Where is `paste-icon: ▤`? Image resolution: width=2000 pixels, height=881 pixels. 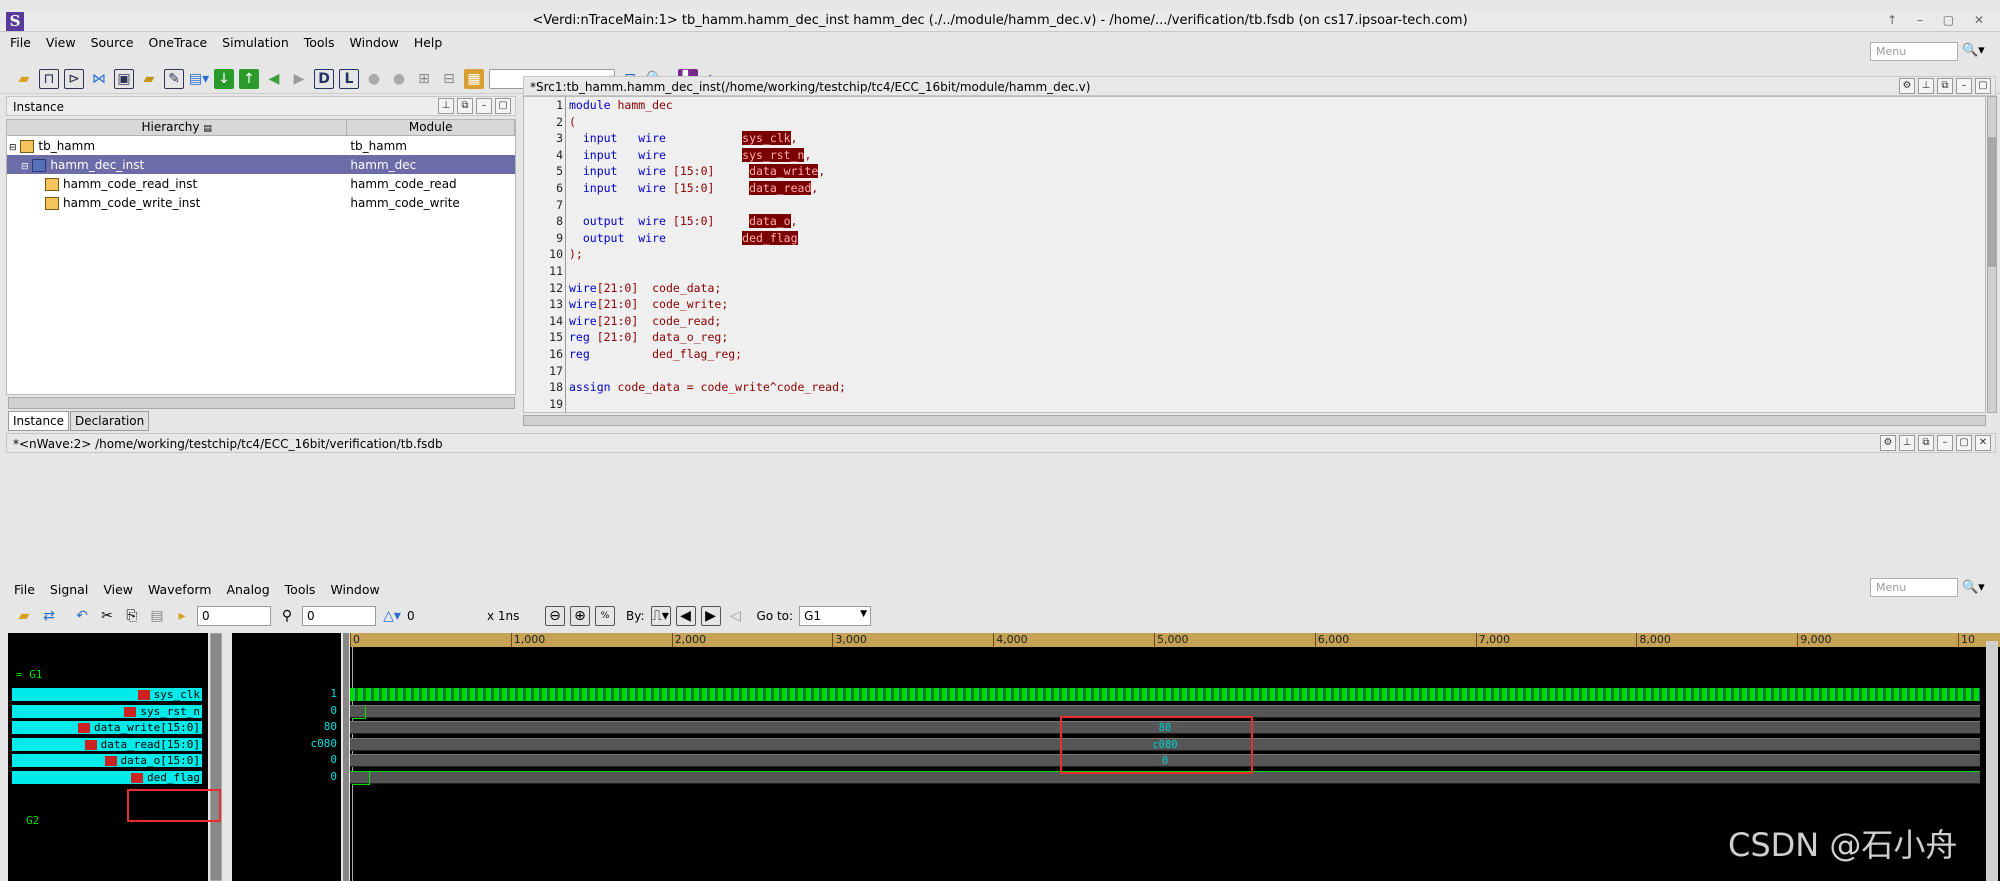 paste-icon: ▤ is located at coordinates (157, 616).